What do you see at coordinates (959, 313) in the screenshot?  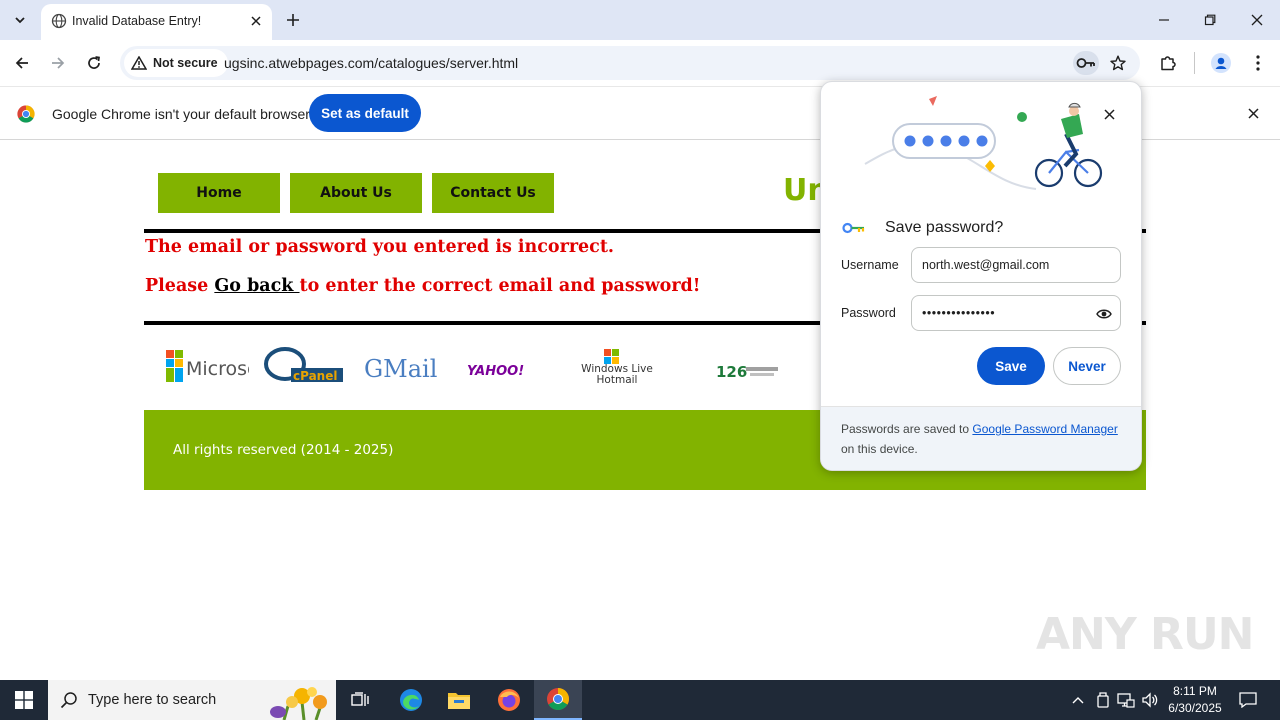 I see `password-value: •••••••••••••••` at bounding box center [959, 313].